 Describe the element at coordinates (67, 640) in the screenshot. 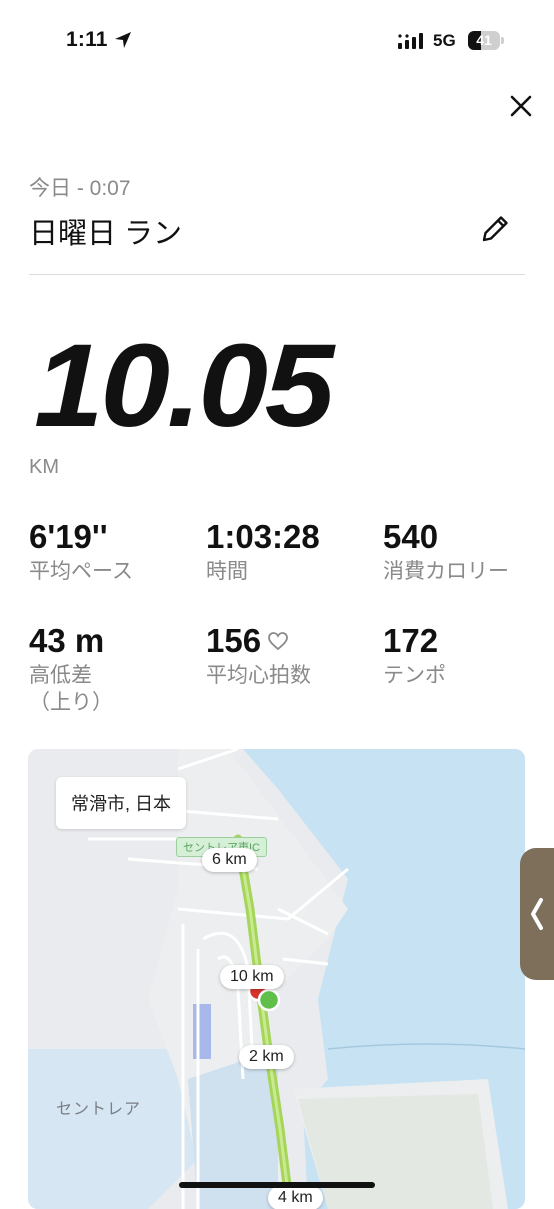

I see `stat-value: 43 m` at that location.